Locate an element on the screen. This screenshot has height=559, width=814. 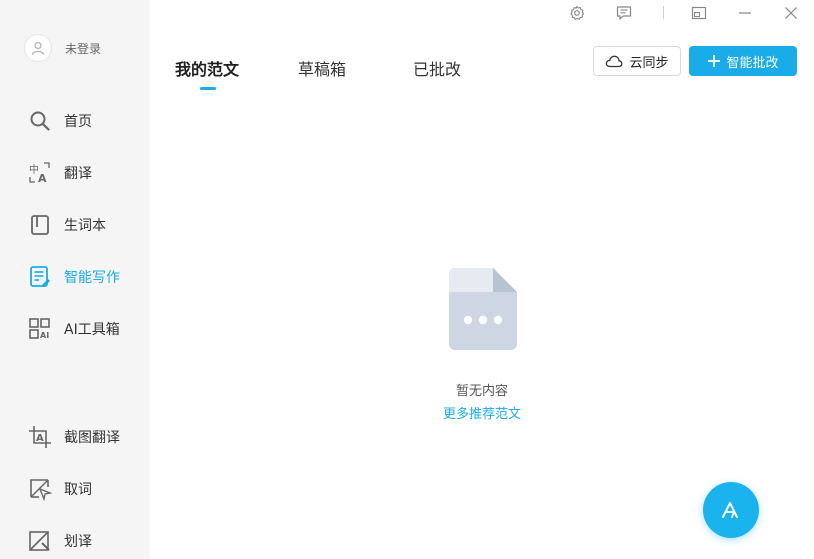
sidebar-item-screenshot-translate: A 截图翻译 is located at coordinates (74, 437).